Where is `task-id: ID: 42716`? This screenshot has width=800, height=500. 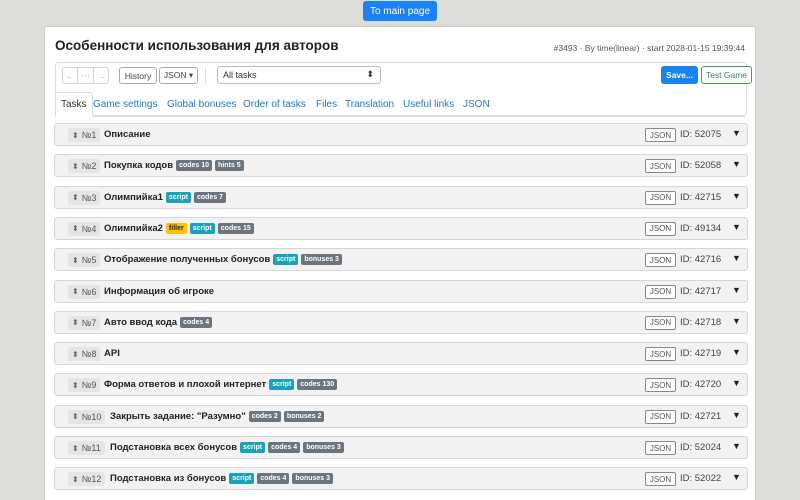 task-id: ID: 42716 is located at coordinates (701, 260).